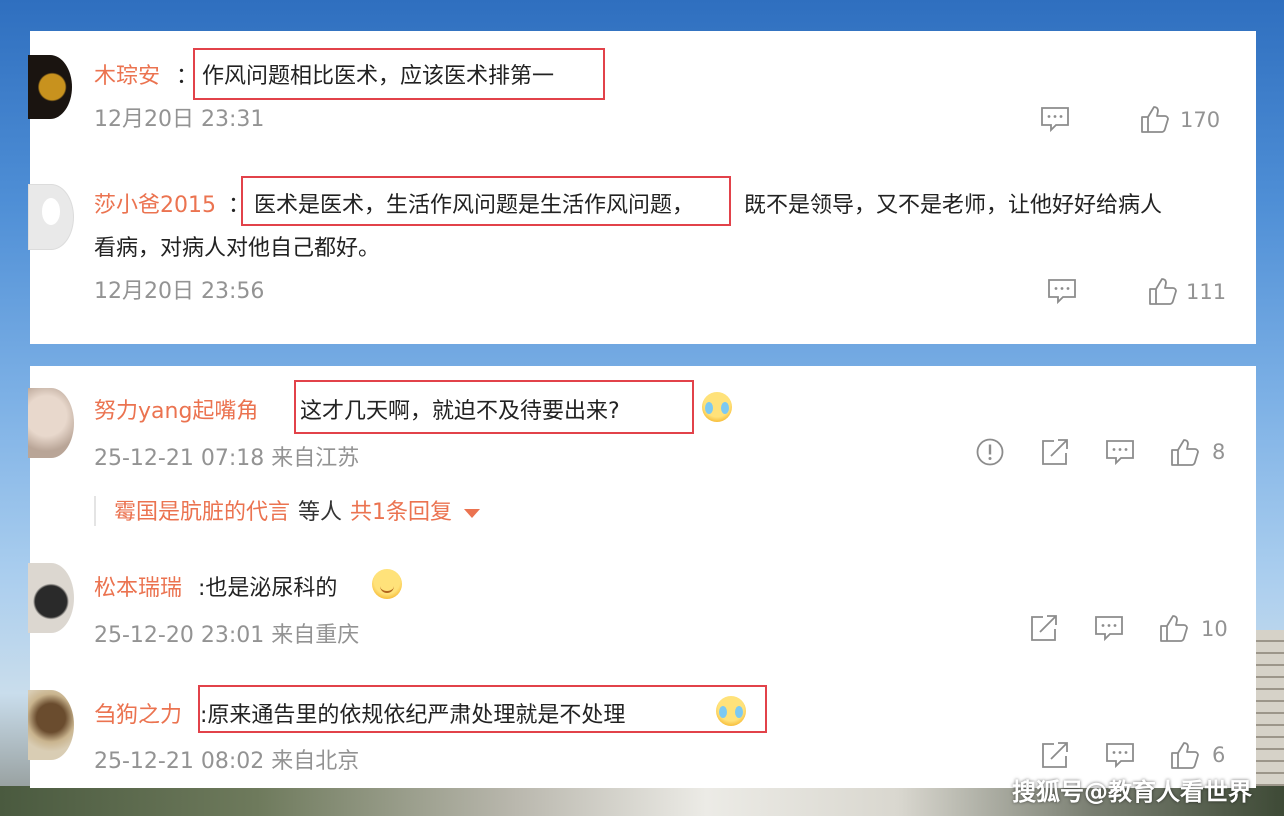 This screenshot has width=1284, height=816. Describe the element at coordinates (1214, 629) in the screenshot. I see `like-count: 10` at that location.